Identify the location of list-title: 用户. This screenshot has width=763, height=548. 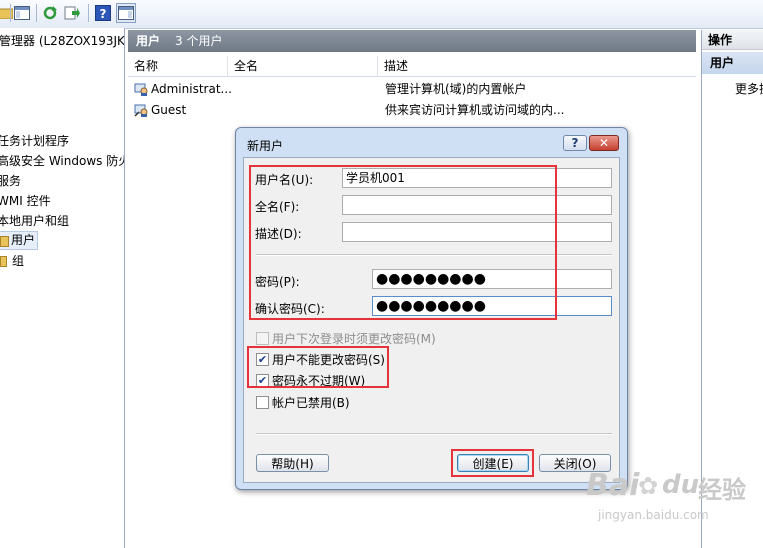
(148, 41).